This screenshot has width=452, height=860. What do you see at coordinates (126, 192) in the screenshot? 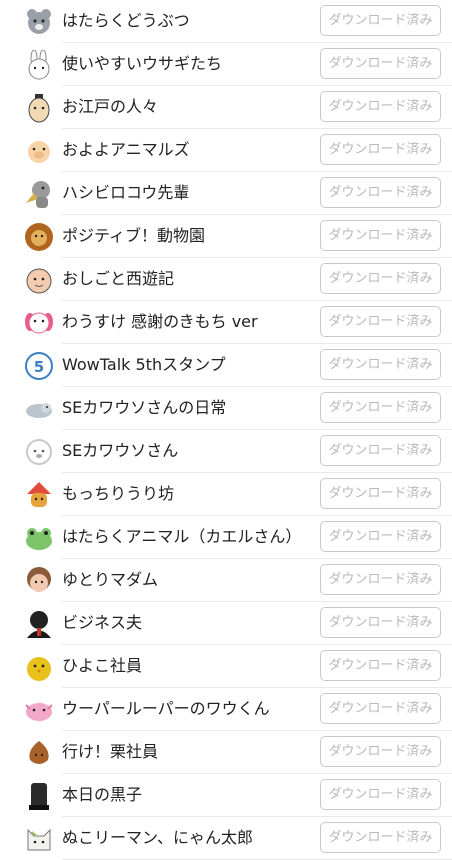
I see `sticker-name: ハシビロコウ先輩` at bounding box center [126, 192].